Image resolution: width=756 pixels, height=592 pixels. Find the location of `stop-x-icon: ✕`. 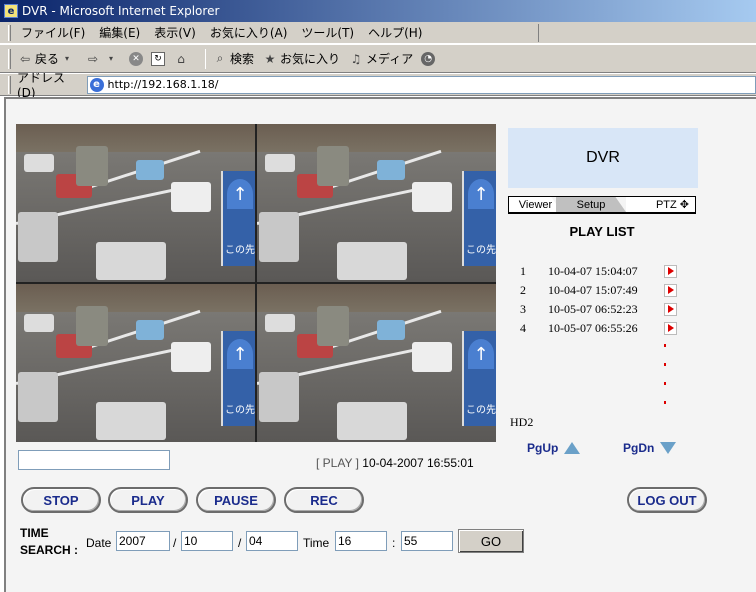

stop-x-icon: ✕ is located at coordinates (136, 58).